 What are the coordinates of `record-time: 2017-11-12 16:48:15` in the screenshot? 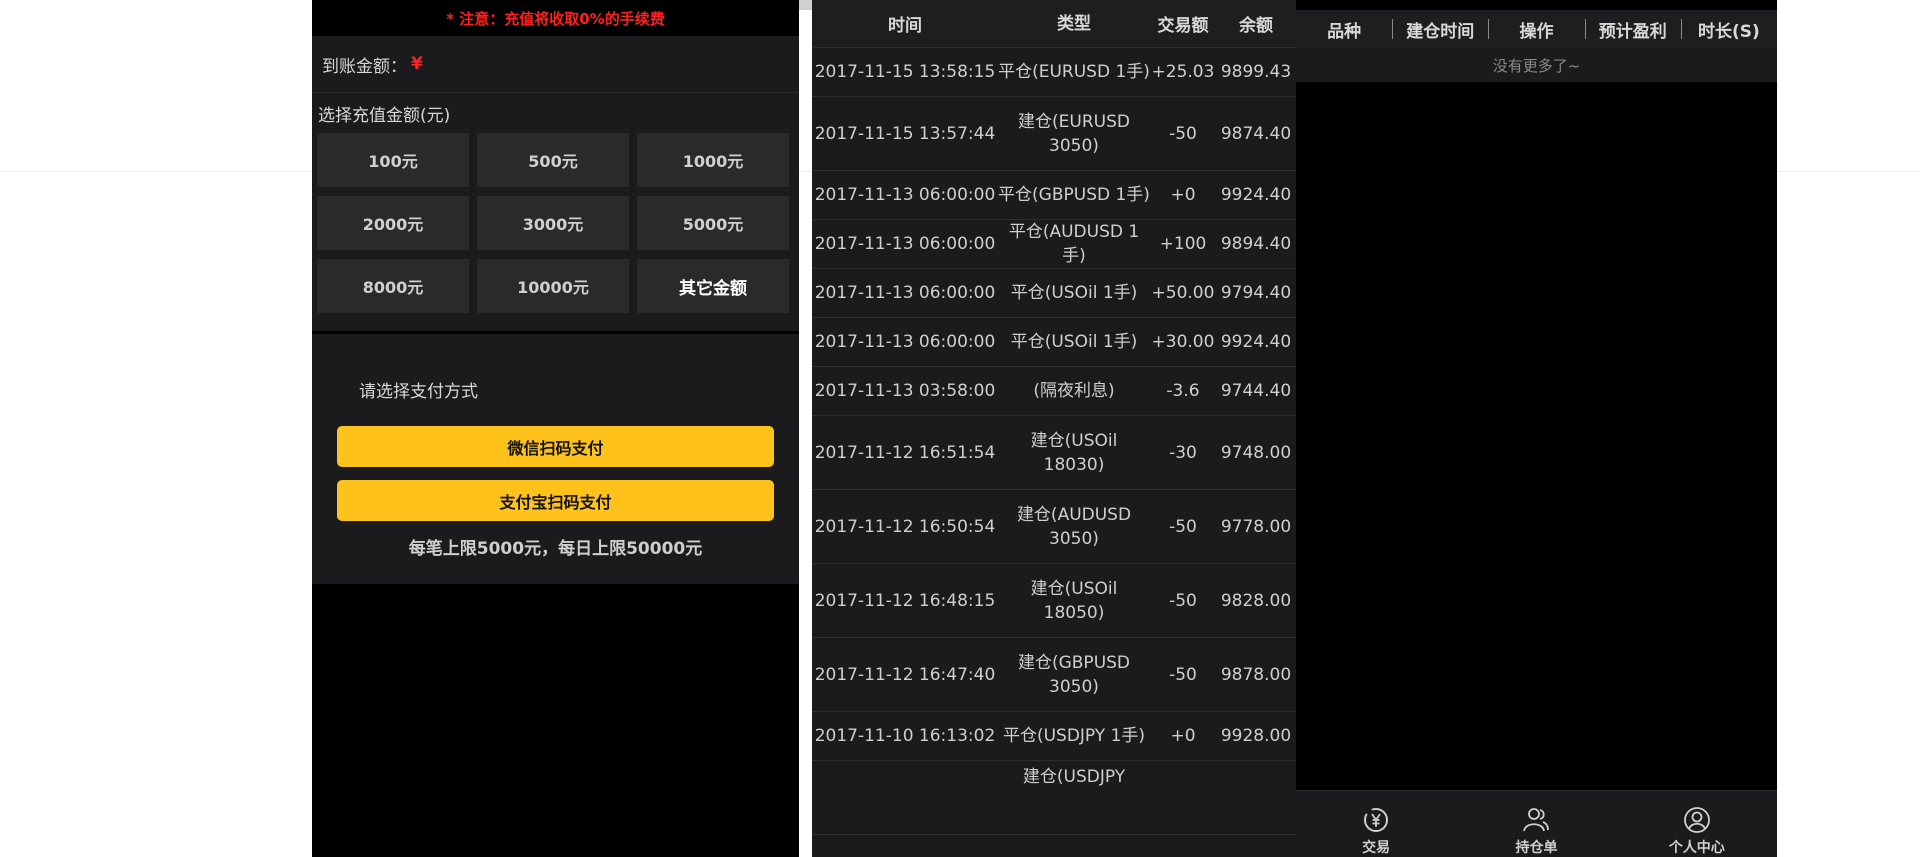 It's located at (905, 600).